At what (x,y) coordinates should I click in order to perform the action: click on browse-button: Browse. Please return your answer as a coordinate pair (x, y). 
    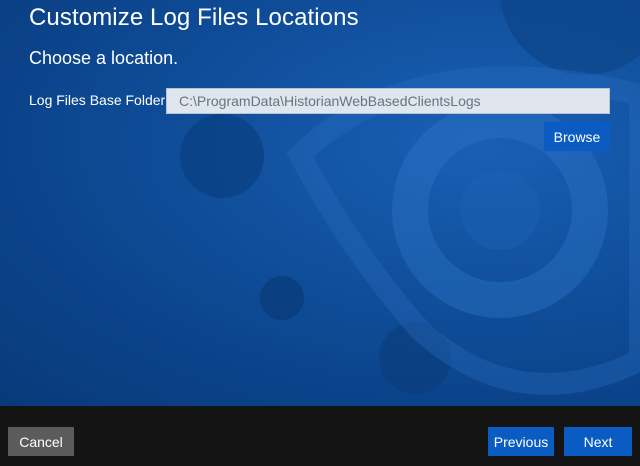
    Looking at the image, I should click on (577, 136).